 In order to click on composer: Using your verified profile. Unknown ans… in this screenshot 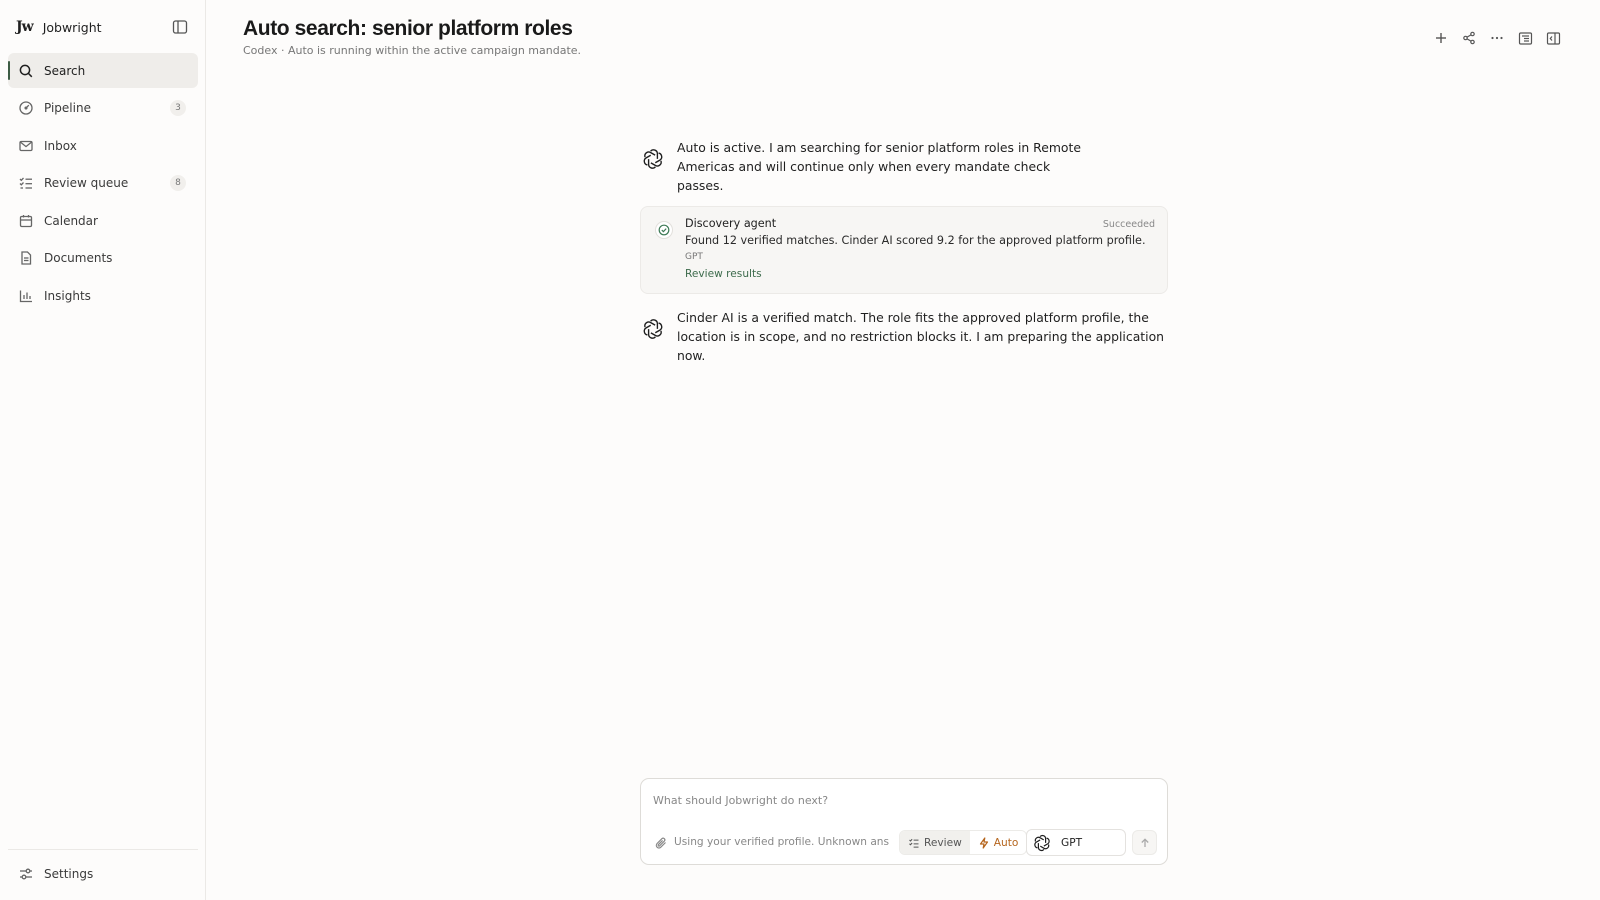, I will do `click(904, 821)`.